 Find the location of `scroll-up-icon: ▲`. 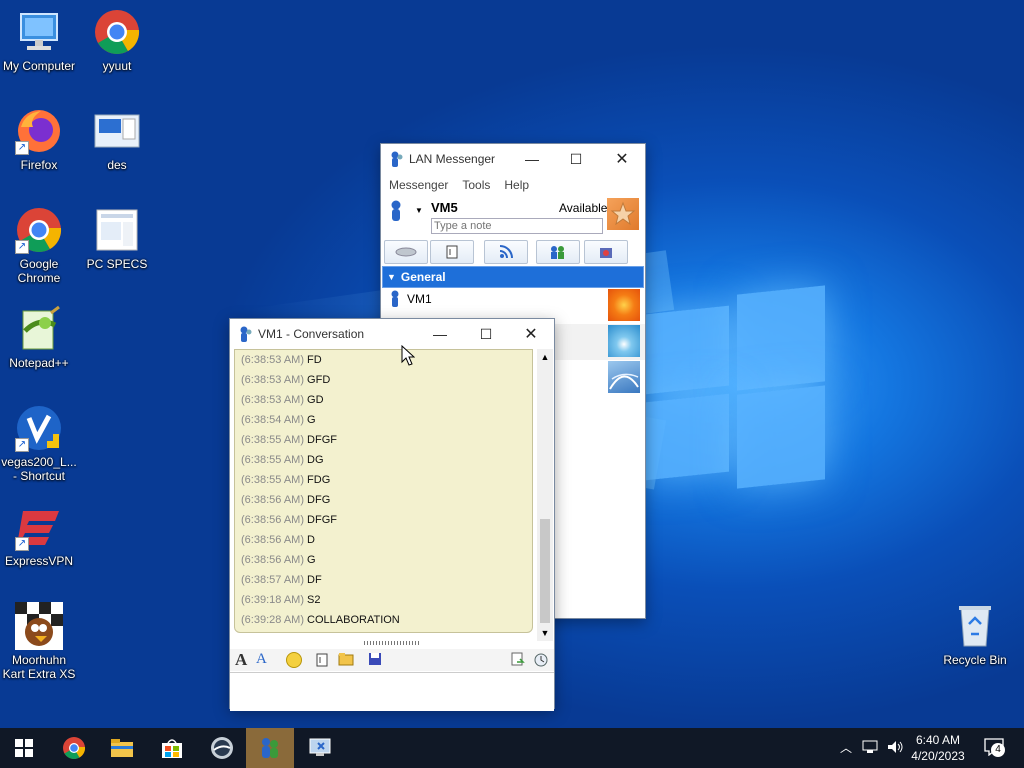

scroll-up-icon: ▲ is located at coordinates (545, 357).